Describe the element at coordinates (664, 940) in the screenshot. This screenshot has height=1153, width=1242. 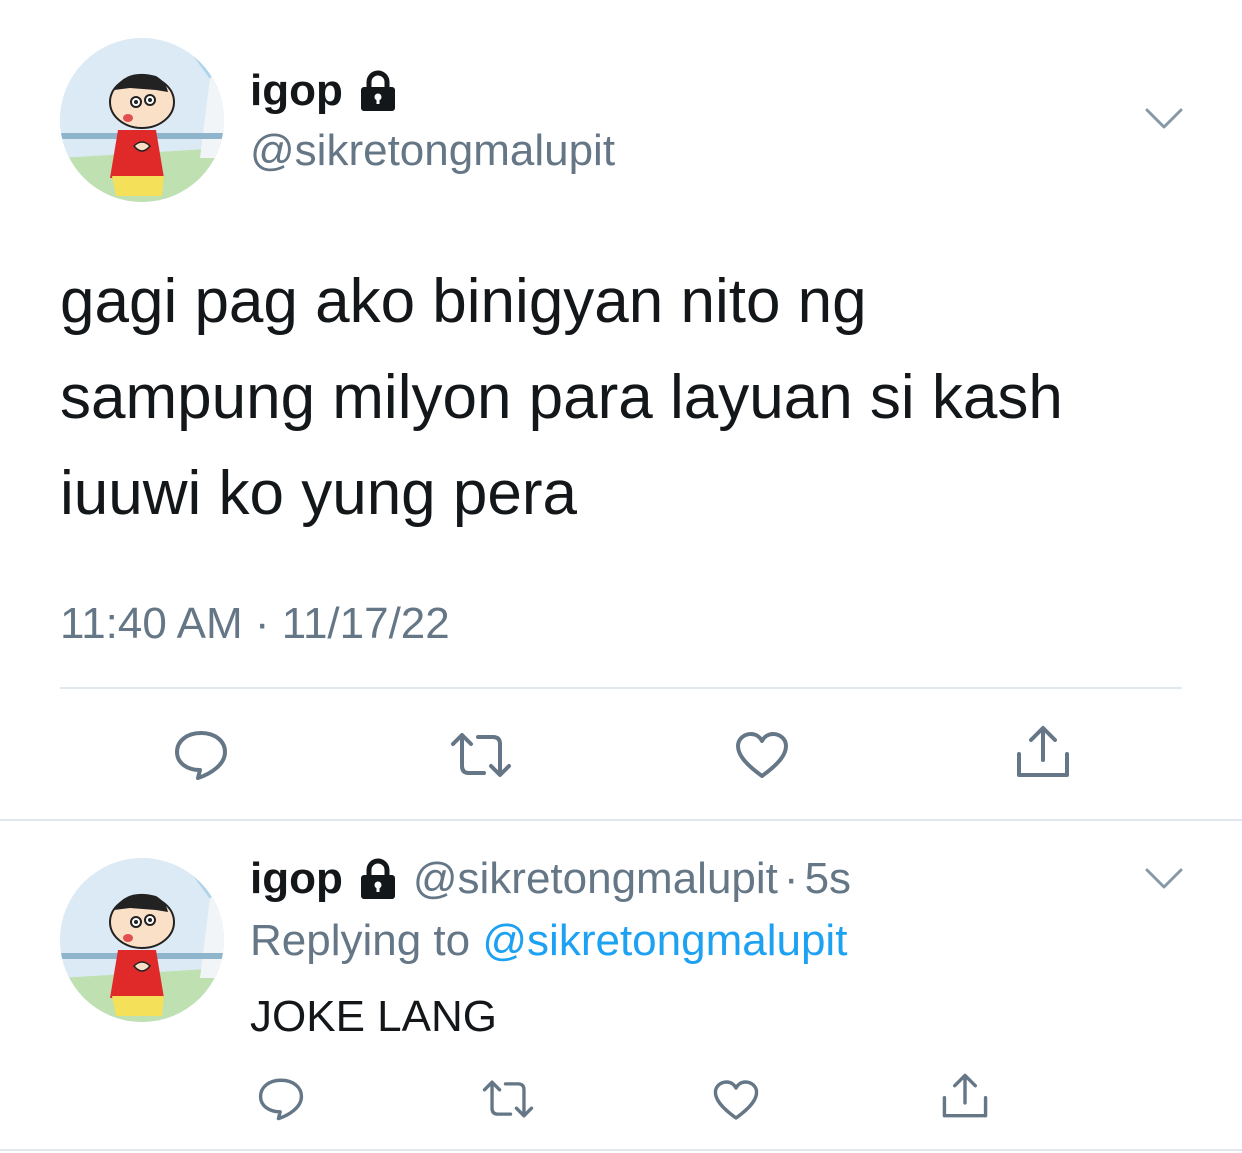
I see `mention-link: @sikretongmalupit` at that location.